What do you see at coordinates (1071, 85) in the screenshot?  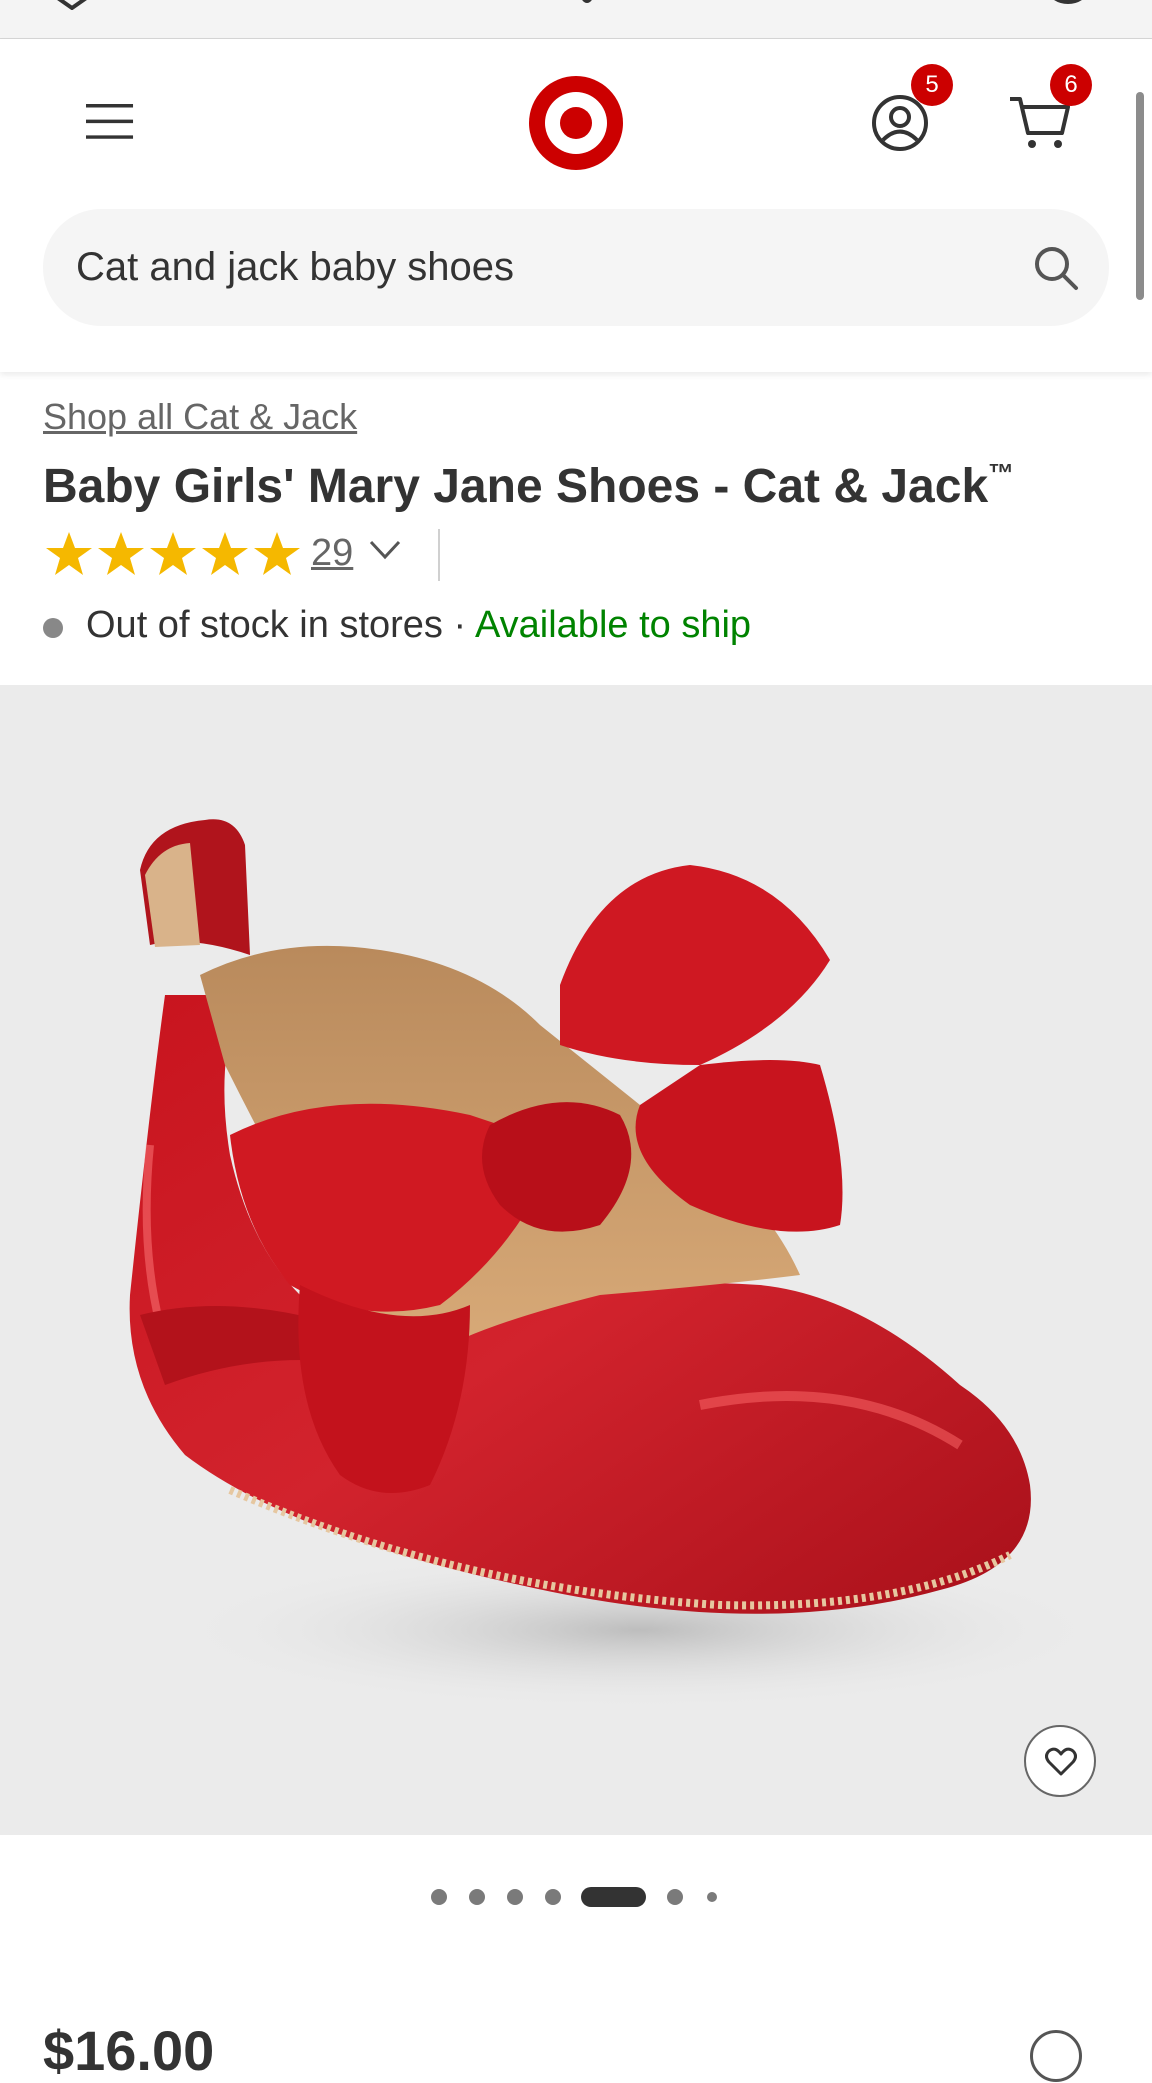 I see `cart-badge: 6` at bounding box center [1071, 85].